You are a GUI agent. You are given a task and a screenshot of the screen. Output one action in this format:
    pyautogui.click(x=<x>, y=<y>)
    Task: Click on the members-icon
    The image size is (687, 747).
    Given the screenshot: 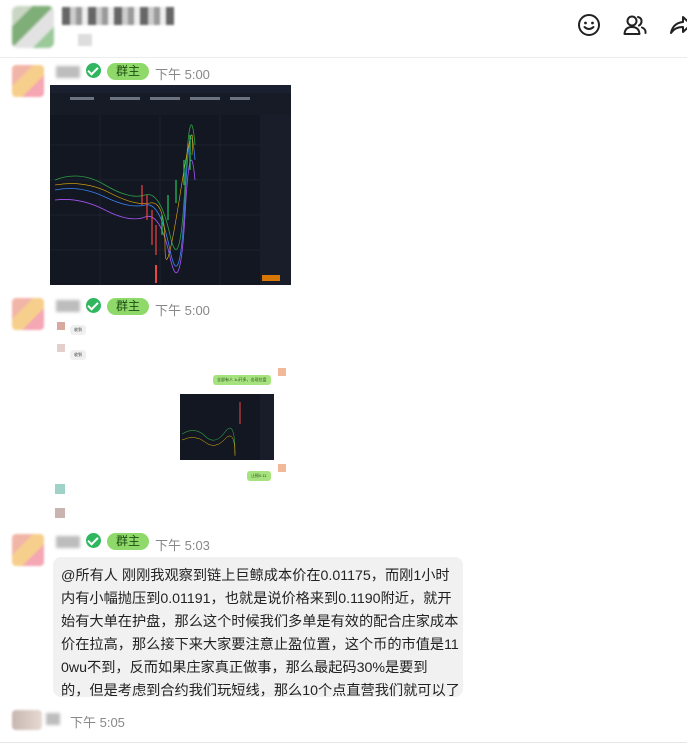 What is the action you would take?
    pyautogui.click(x=635, y=25)
    